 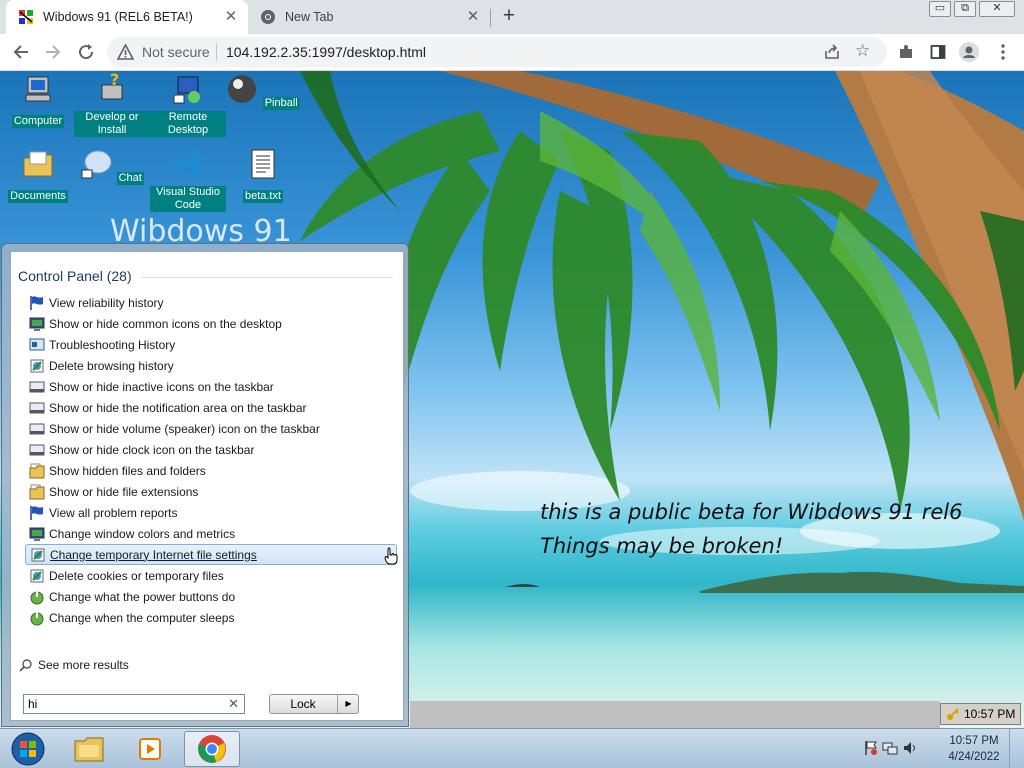 What do you see at coordinates (216, 52) in the screenshot?
I see `omnibox-divider` at bounding box center [216, 52].